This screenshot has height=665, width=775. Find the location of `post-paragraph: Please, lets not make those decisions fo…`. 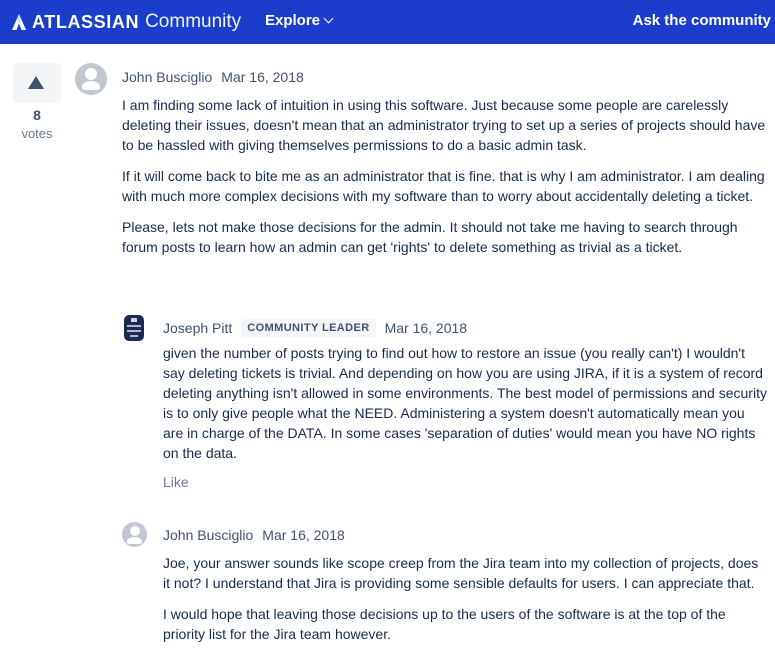

post-paragraph: Please, lets not make those decisions fo… is located at coordinates (430, 237).